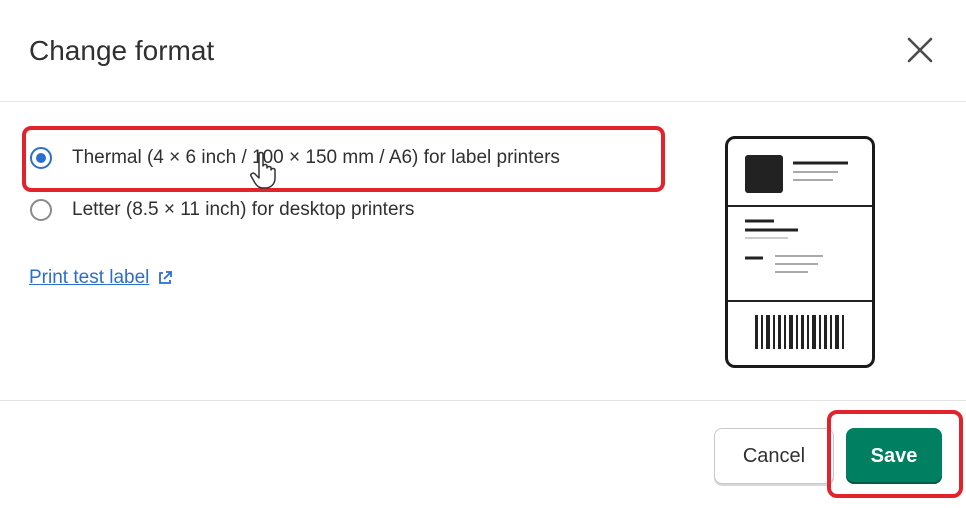 The height and width of the screenshot is (508, 966). What do you see at coordinates (894, 456) in the screenshot?
I see `save-button: Save` at bounding box center [894, 456].